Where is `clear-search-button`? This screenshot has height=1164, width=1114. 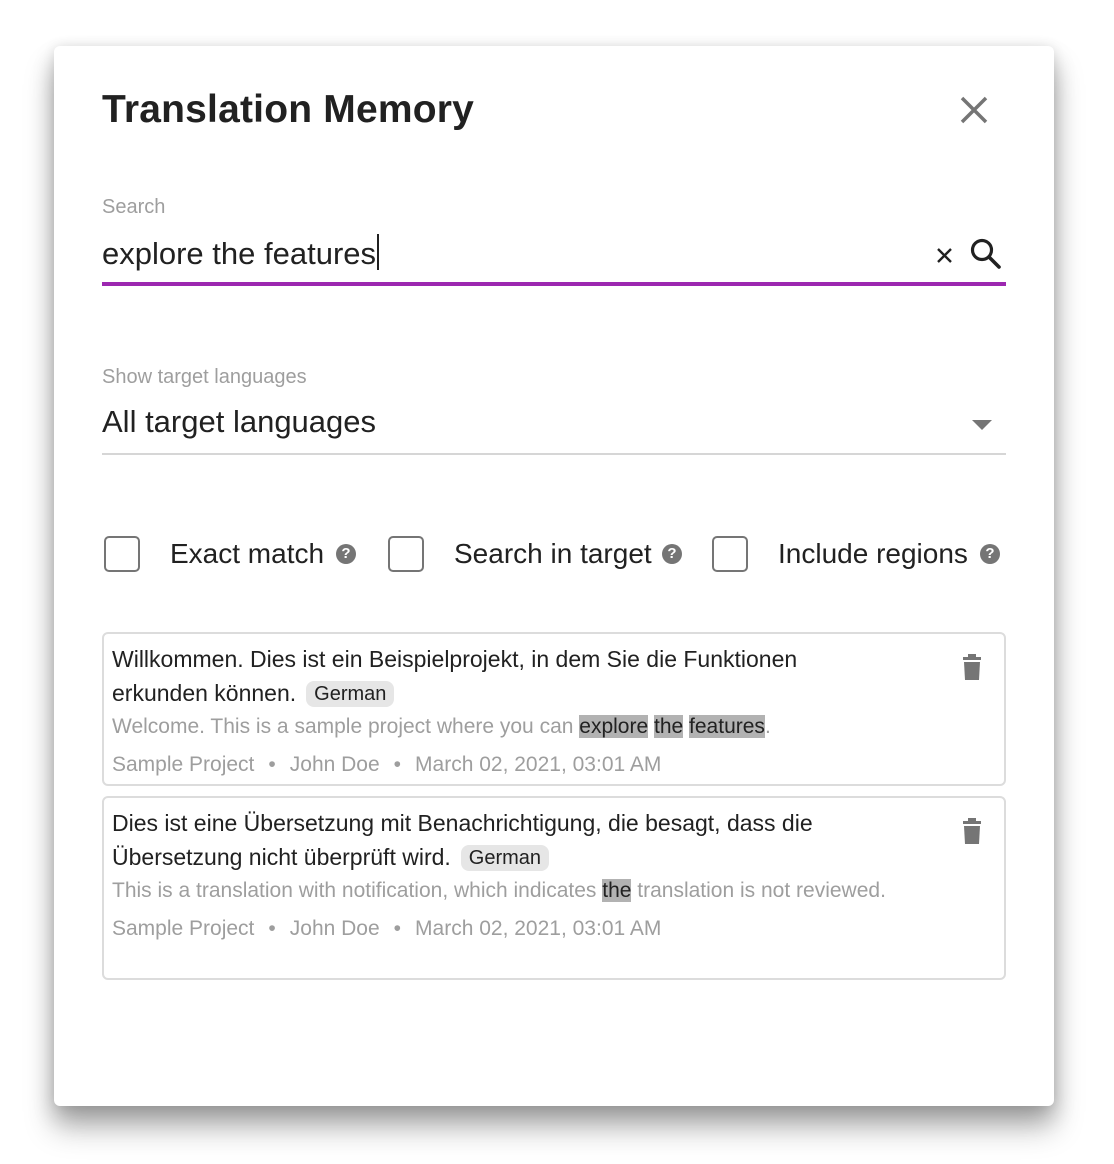 clear-search-button is located at coordinates (945, 255).